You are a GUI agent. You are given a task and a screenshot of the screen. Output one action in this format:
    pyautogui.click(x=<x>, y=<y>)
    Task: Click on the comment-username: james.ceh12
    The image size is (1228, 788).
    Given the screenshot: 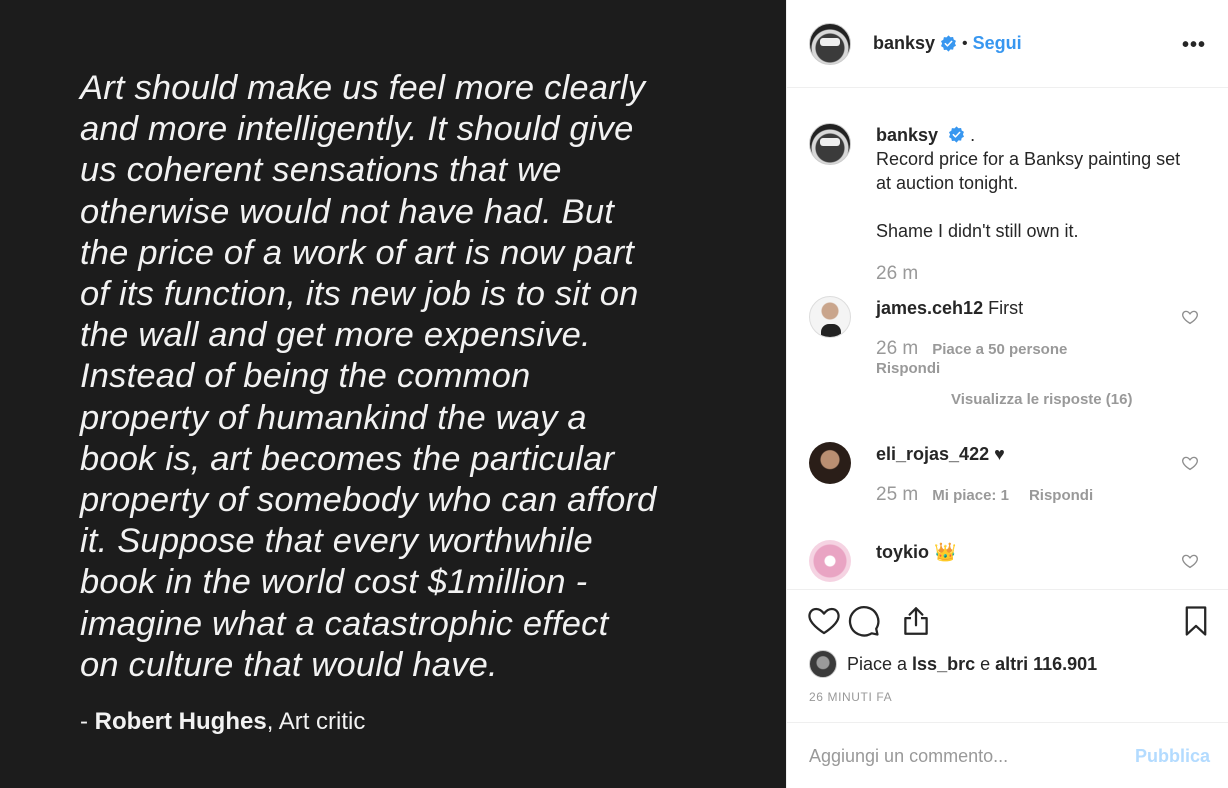 What is the action you would take?
    pyautogui.click(x=929, y=308)
    